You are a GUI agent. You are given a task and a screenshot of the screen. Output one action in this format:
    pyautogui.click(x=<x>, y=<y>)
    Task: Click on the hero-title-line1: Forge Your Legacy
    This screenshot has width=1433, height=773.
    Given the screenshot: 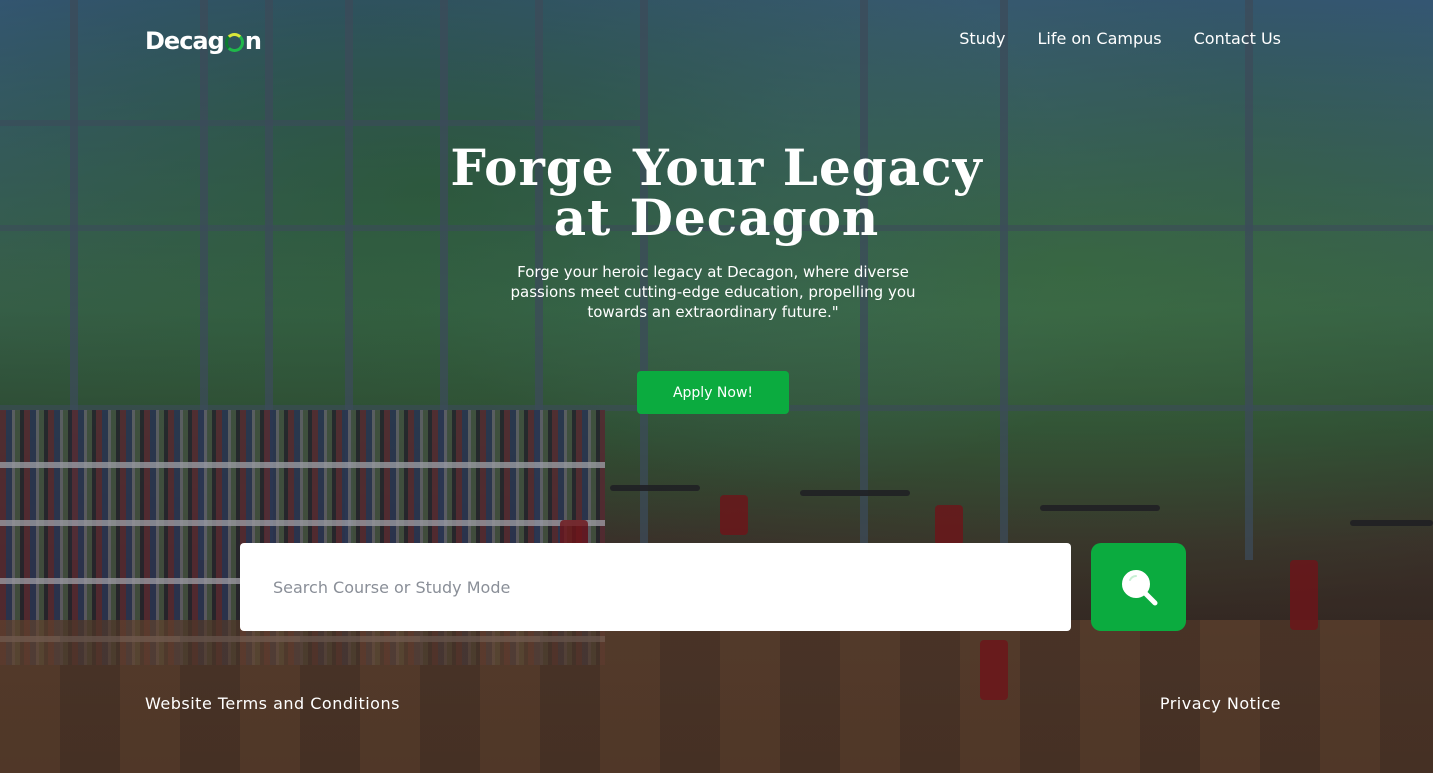 What is the action you would take?
    pyautogui.click(x=716, y=167)
    